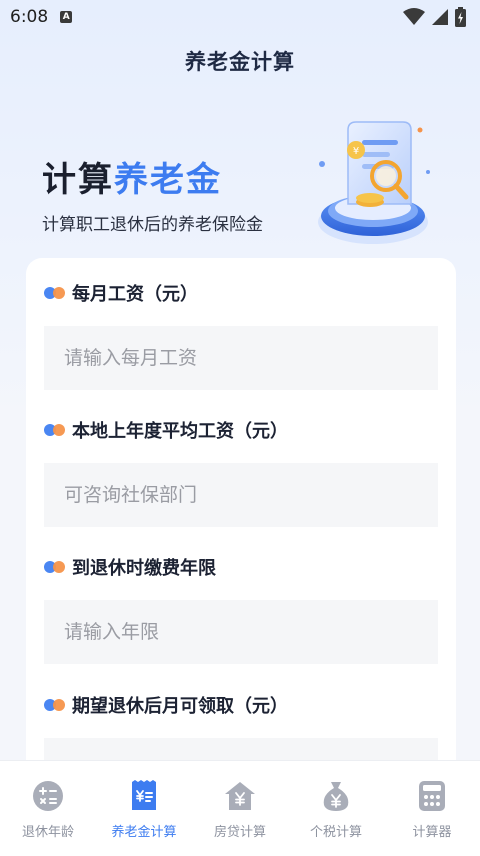  I want to click on hero-title: 计算养老金, so click(132, 176).